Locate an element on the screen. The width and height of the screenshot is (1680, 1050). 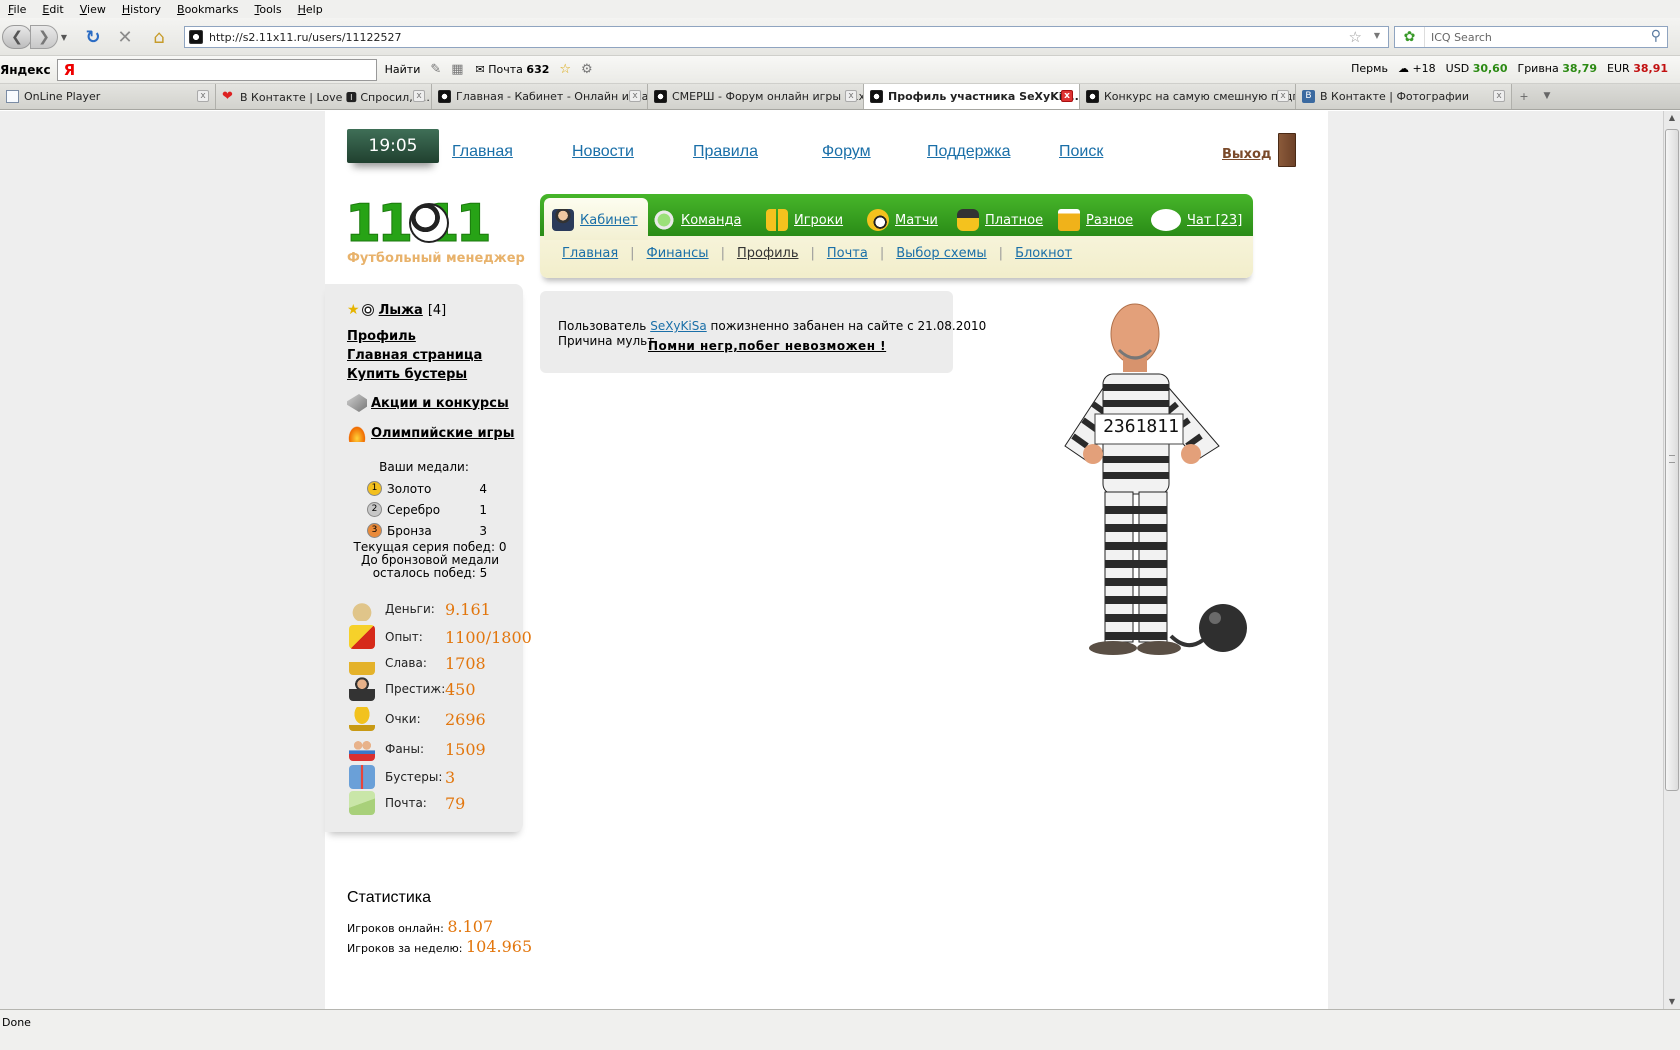
submenu-notepad: Блокнот is located at coordinates (1043, 253).